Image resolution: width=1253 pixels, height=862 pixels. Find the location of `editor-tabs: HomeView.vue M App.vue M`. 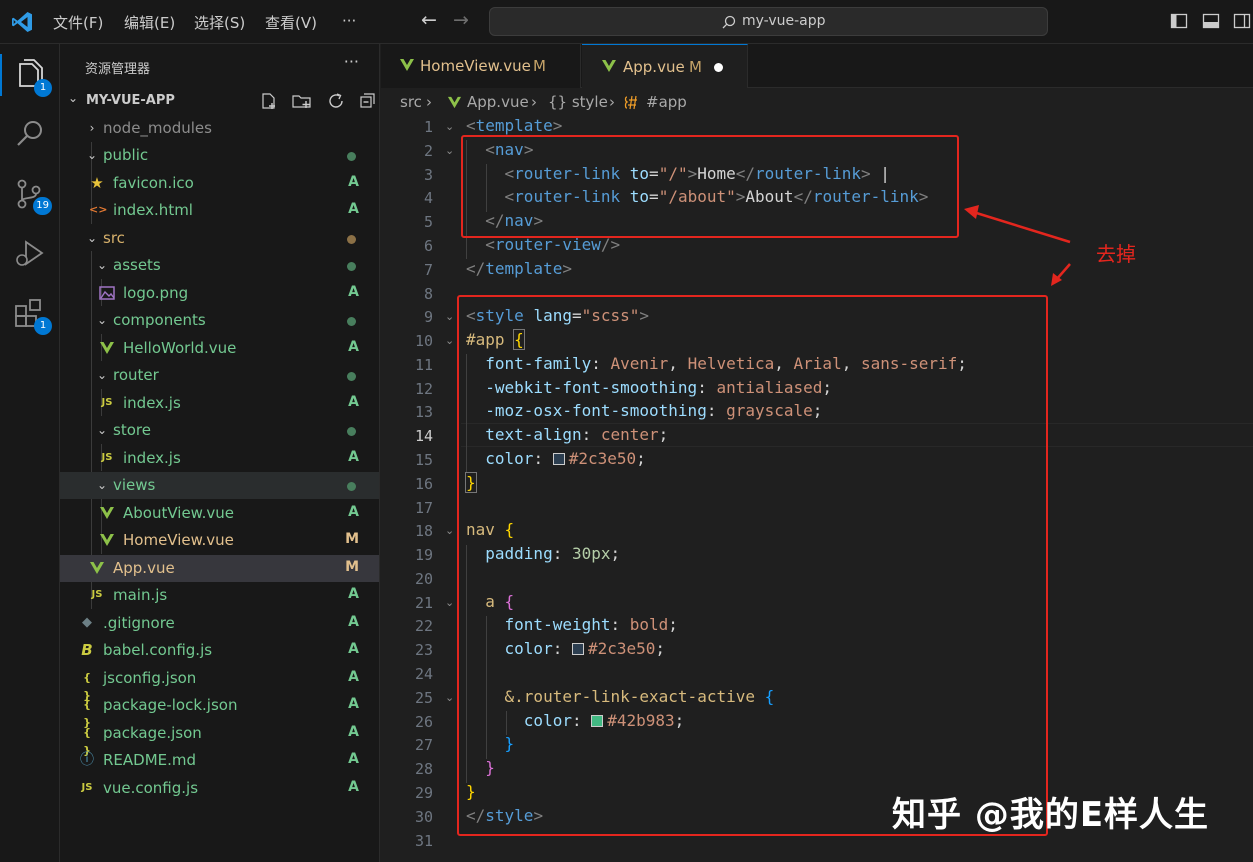

editor-tabs: HomeView.vue M App.vue M is located at coordinates (817, 66).